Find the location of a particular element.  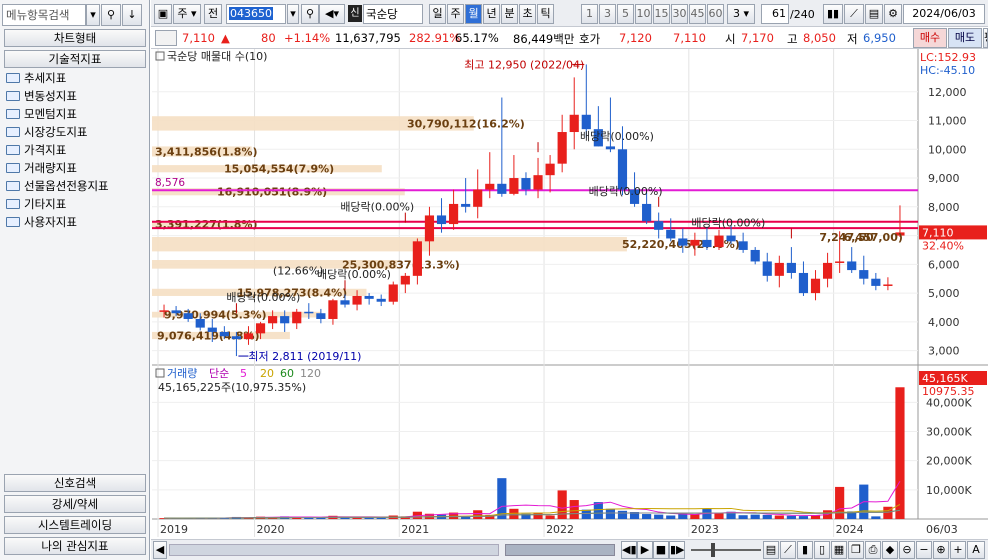

zoom-slider-handle is located at coordinates (713, 550).